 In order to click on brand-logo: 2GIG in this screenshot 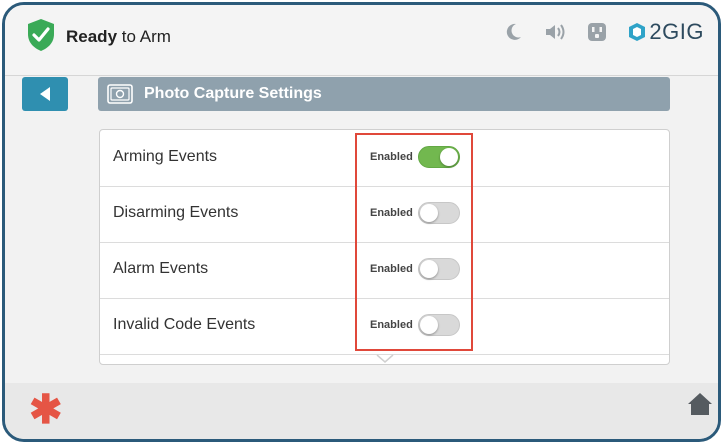, I will do `click(666, 32)`.